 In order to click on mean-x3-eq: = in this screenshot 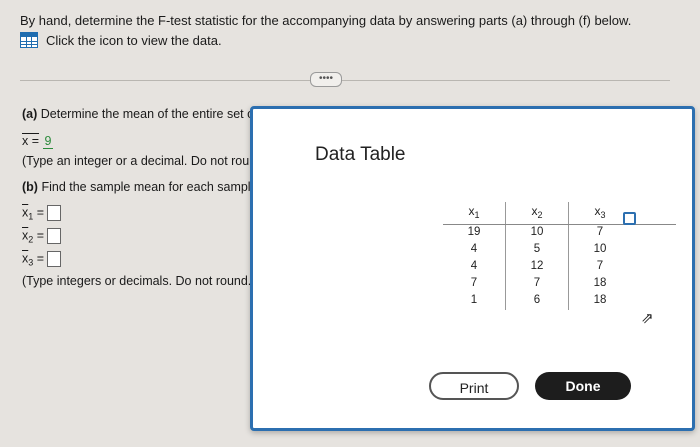, I will do `click(40, 258)`.